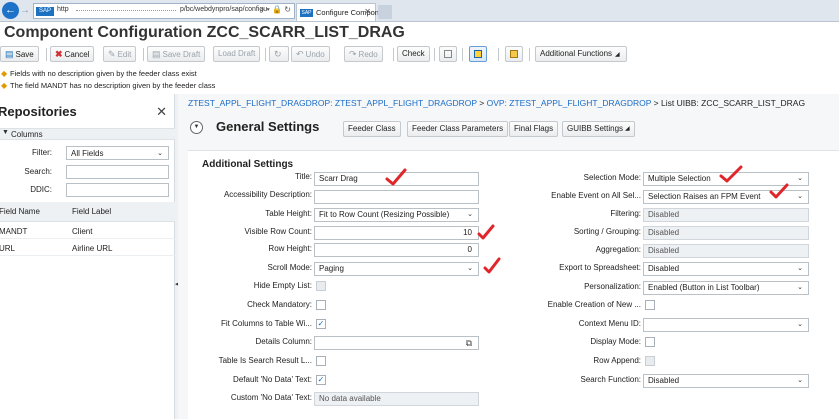 The height and width of the screenshot is (419, 839). What do you see at coordinates (618, 249) in the screenshot?
I see `aggregation-label: Aggregation:` at bounding box center [618, 249].